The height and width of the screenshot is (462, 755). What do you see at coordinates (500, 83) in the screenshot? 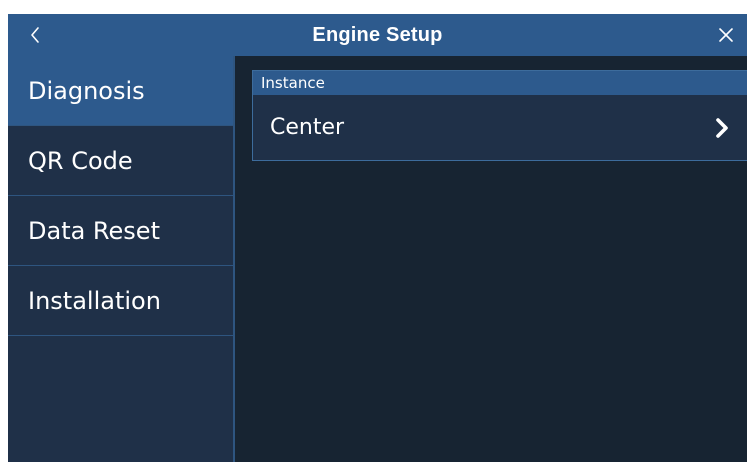
I see `section-header: Instance` at bounding box center [500, 83].